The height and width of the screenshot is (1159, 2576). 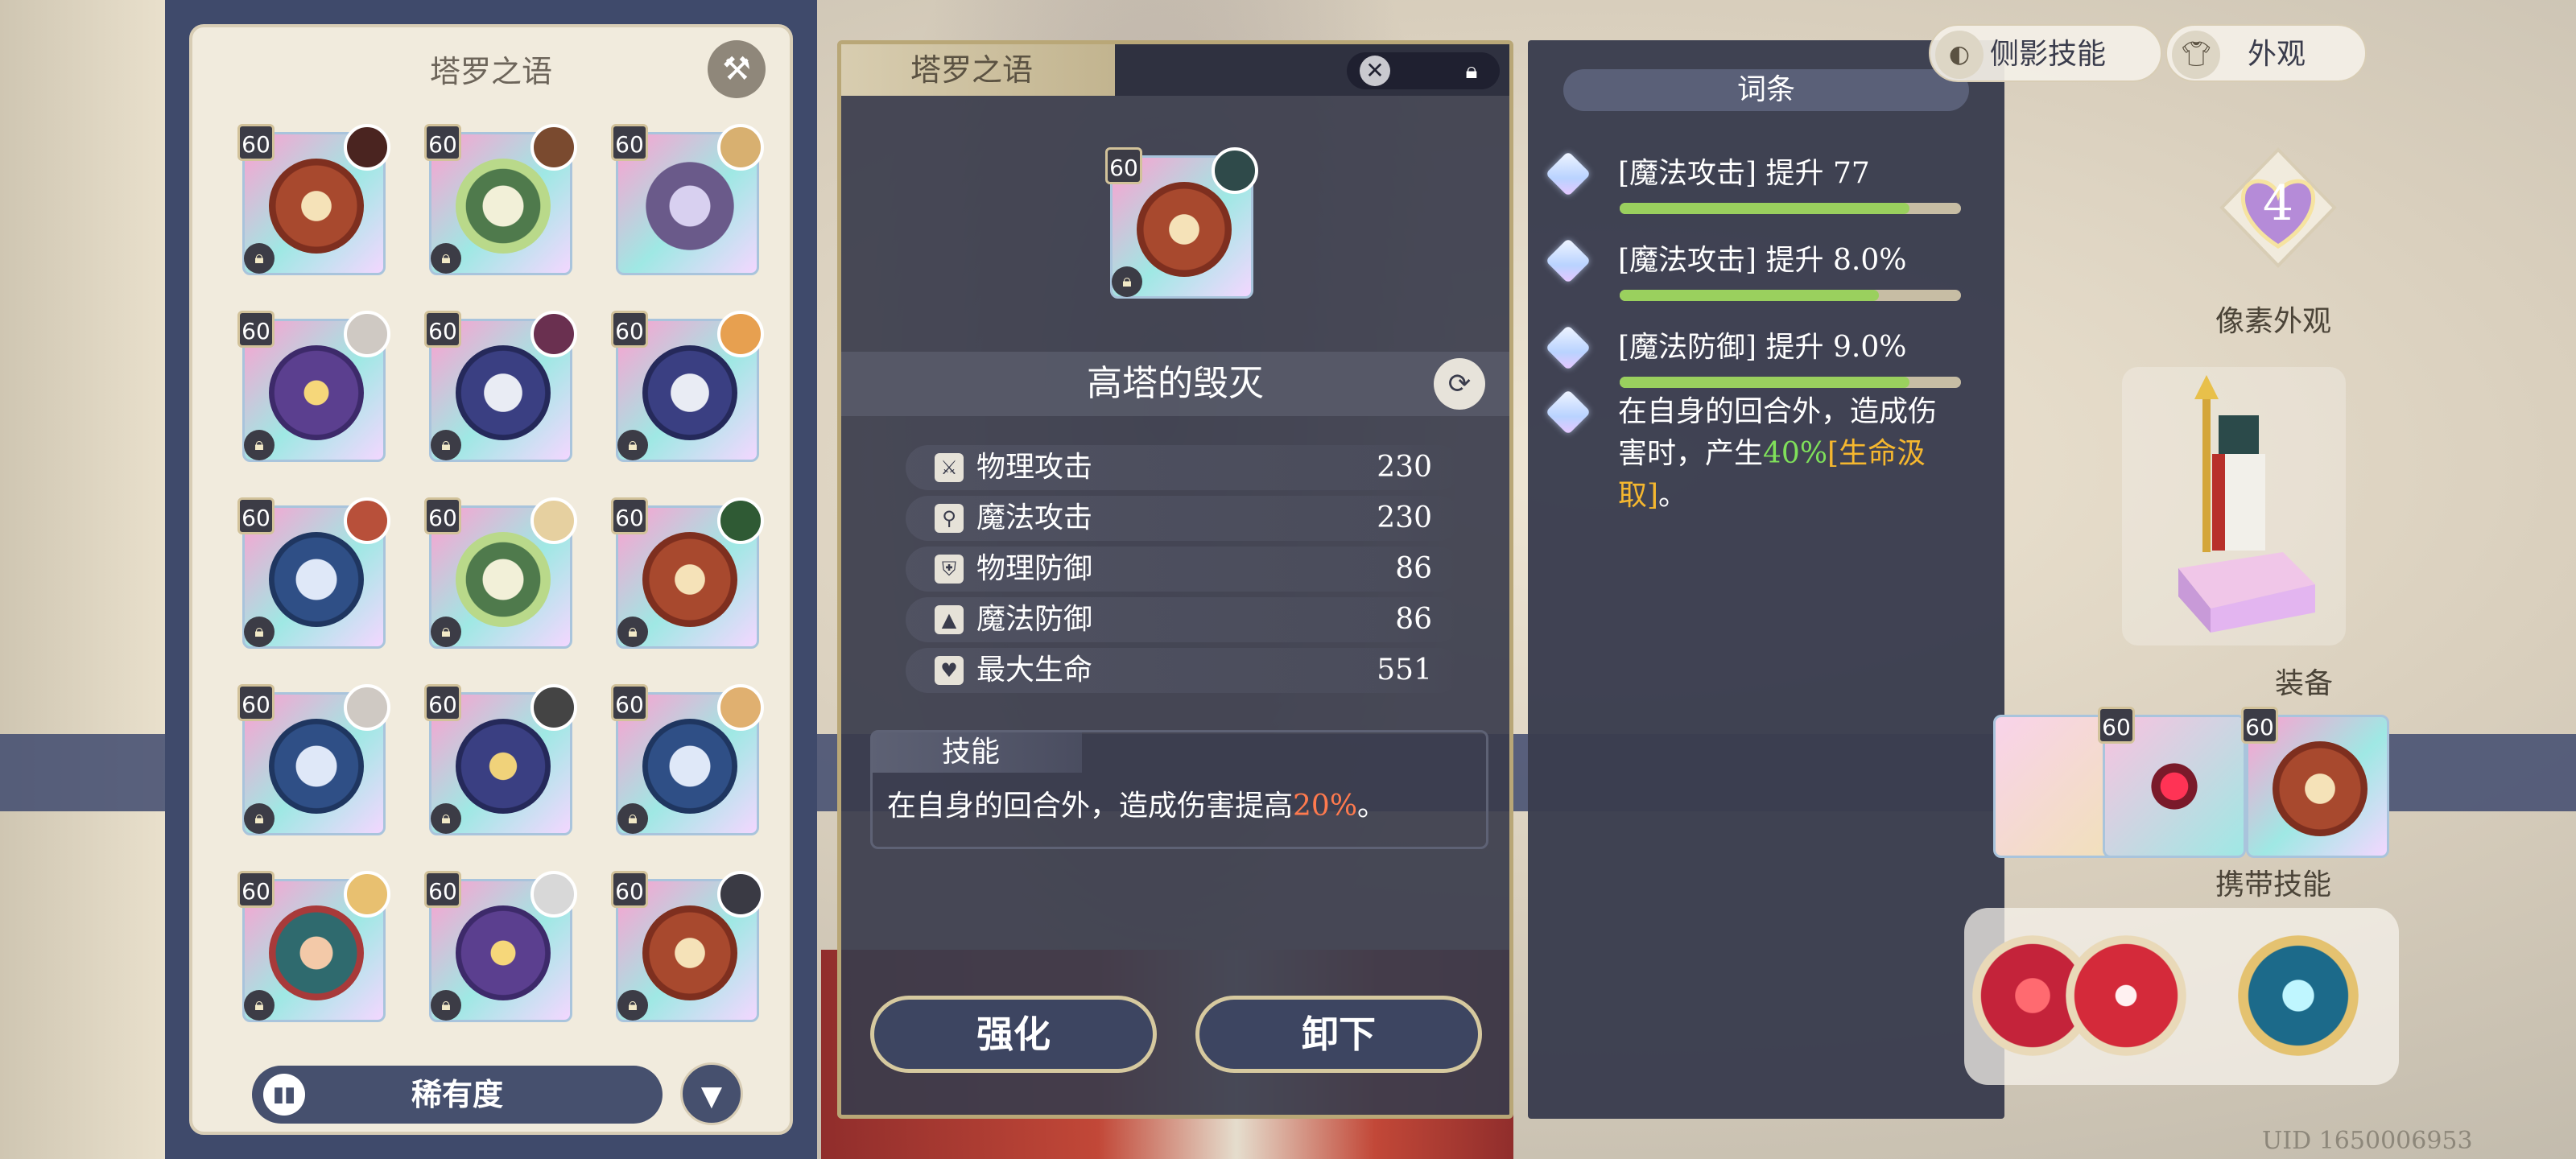 I want to click on tab-silhouette-skill: ◐ 侧影技能, so click(x=2045, y=53).